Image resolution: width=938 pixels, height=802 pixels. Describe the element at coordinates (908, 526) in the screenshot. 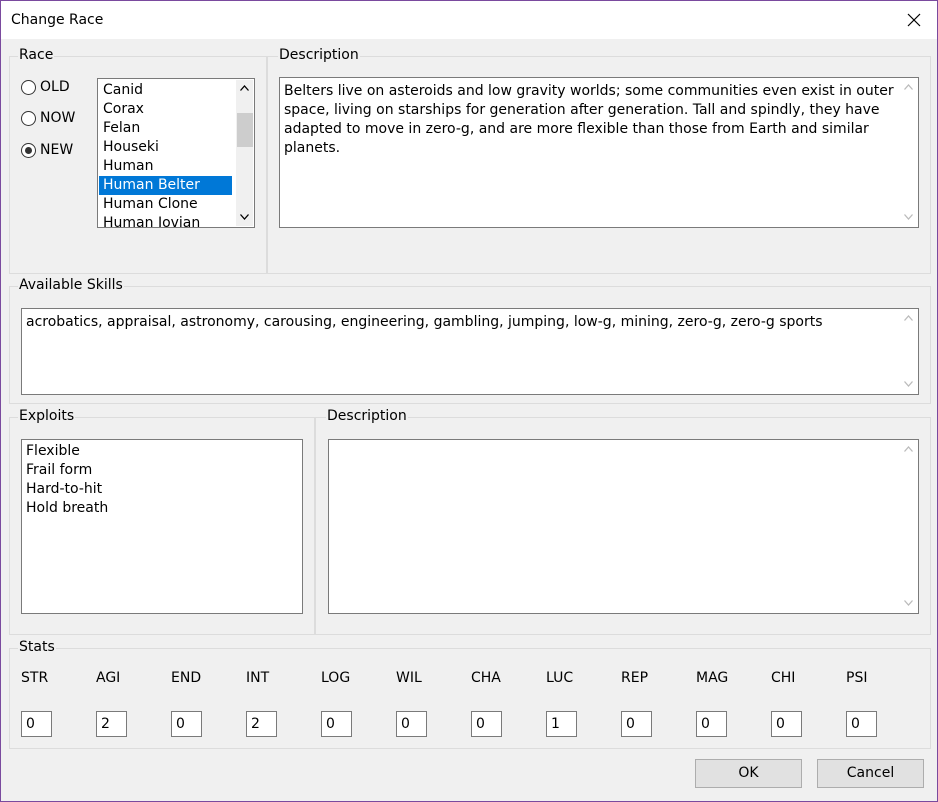

I see `exploit-description-scrollbar` at that location.